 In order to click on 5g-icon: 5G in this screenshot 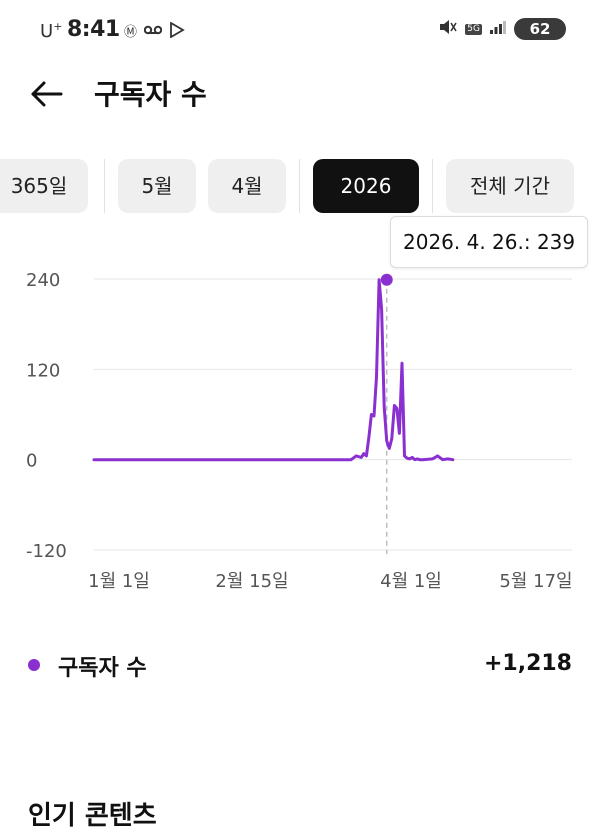, I will do `click(473, 29)`.